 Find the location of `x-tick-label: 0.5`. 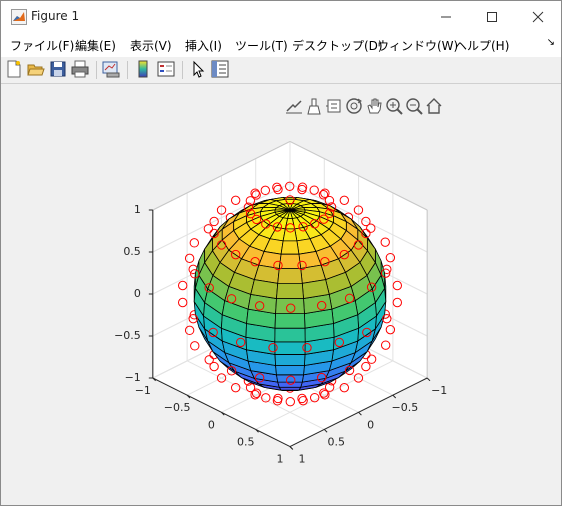

x-tick-label: 0.5 is located at coordinates (246, 441).